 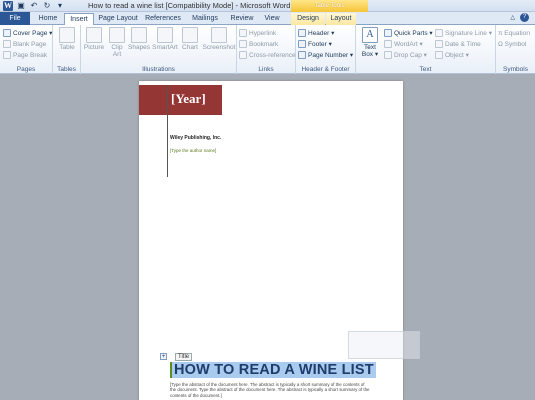 What do you see at coordinates (158, 69) in the screenshot?
I see `group-label-illustrations: Illustrations` at bounding box center [158, 69].